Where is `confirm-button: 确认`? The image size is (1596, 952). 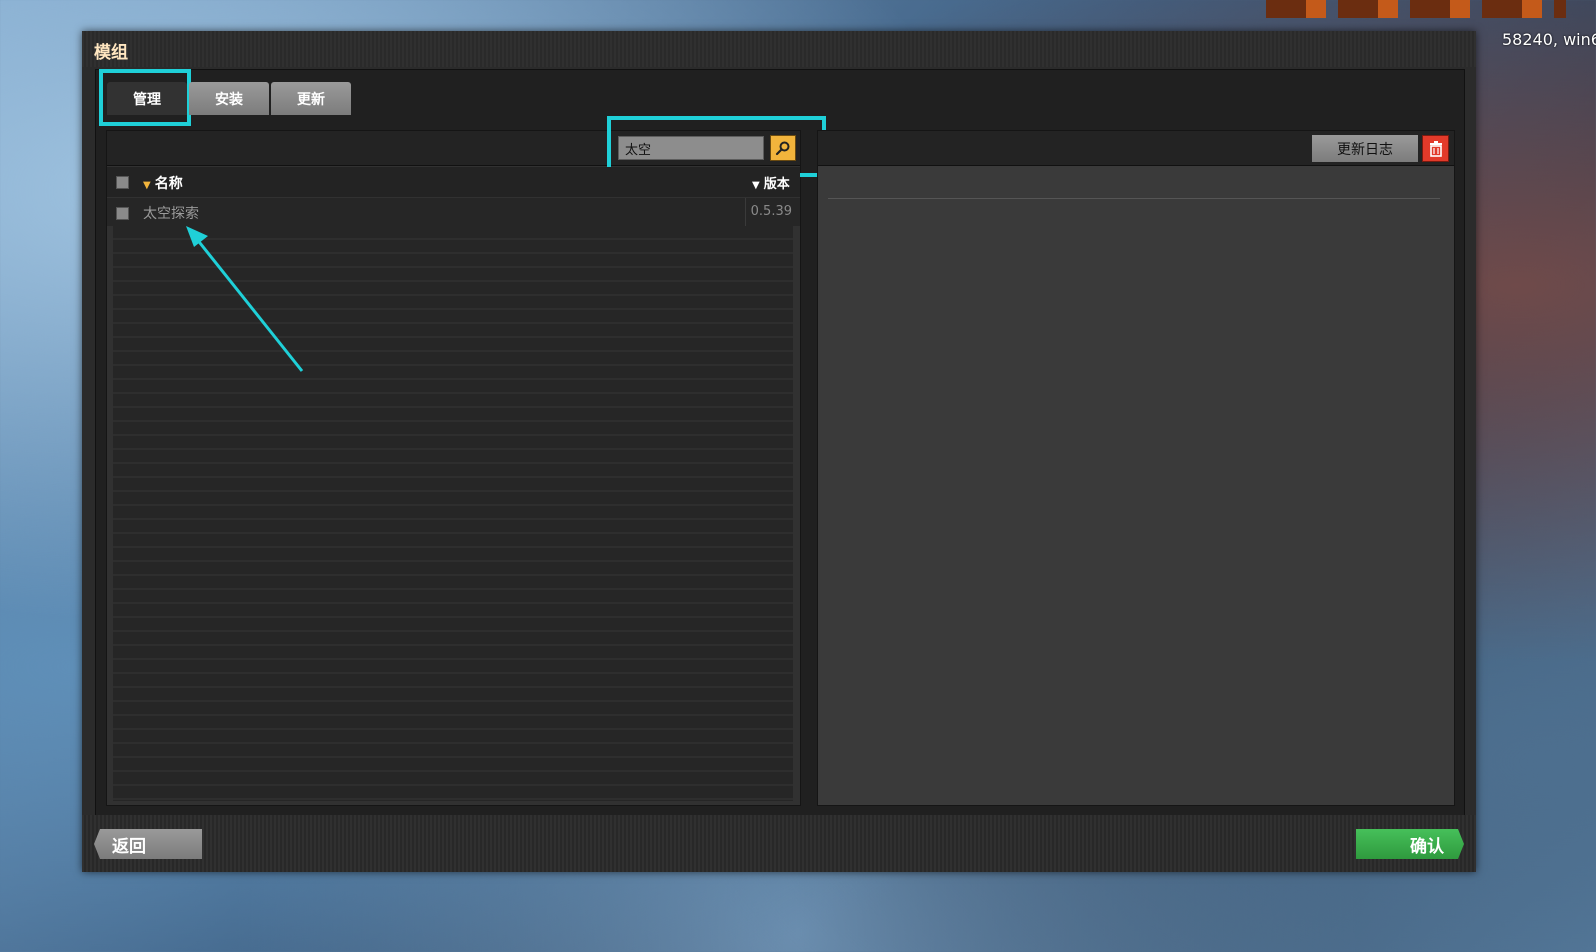 confirm-button: 确认 is located at coordinates (1410, 844).